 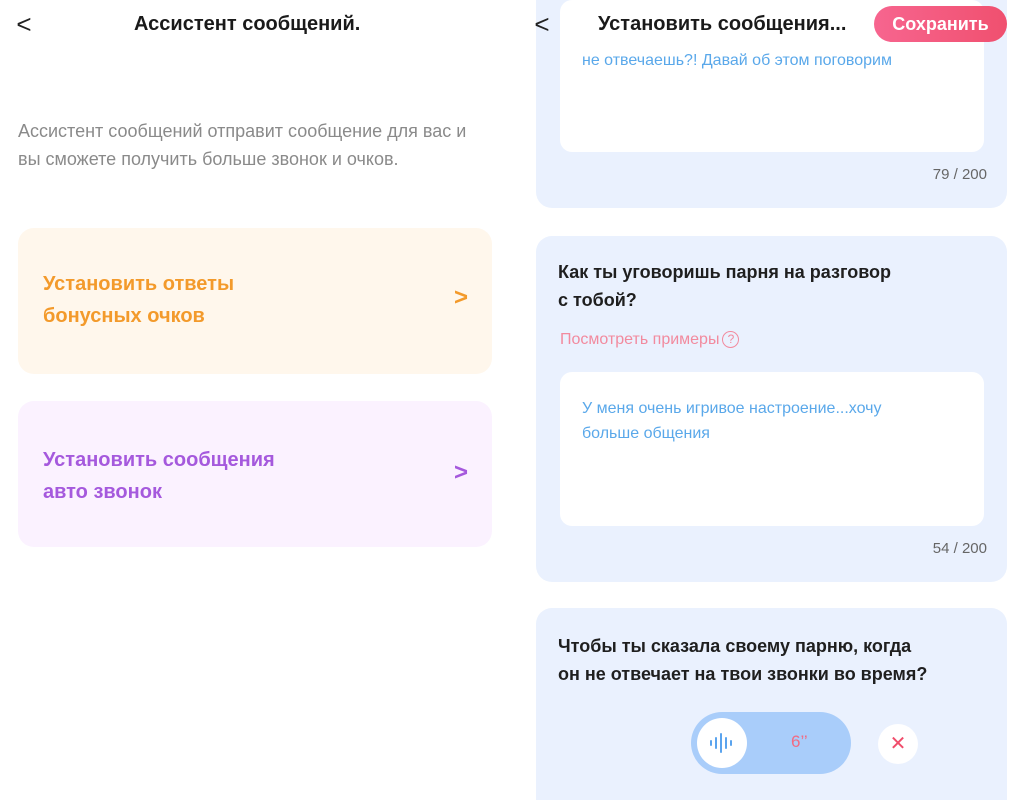 I want to click on question-mark-icon: ?, so click(x=731, y=339).